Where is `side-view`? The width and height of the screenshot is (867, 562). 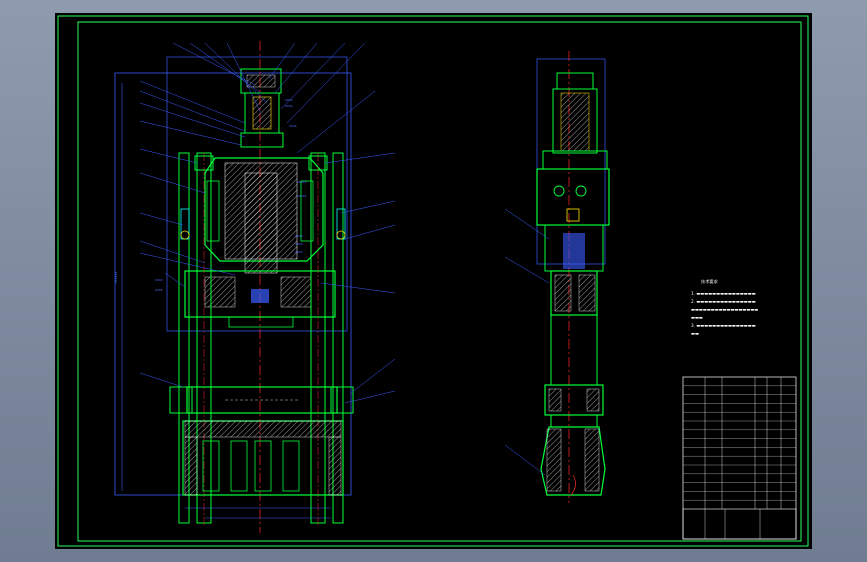
side-view is located at coordinates (557, 277).